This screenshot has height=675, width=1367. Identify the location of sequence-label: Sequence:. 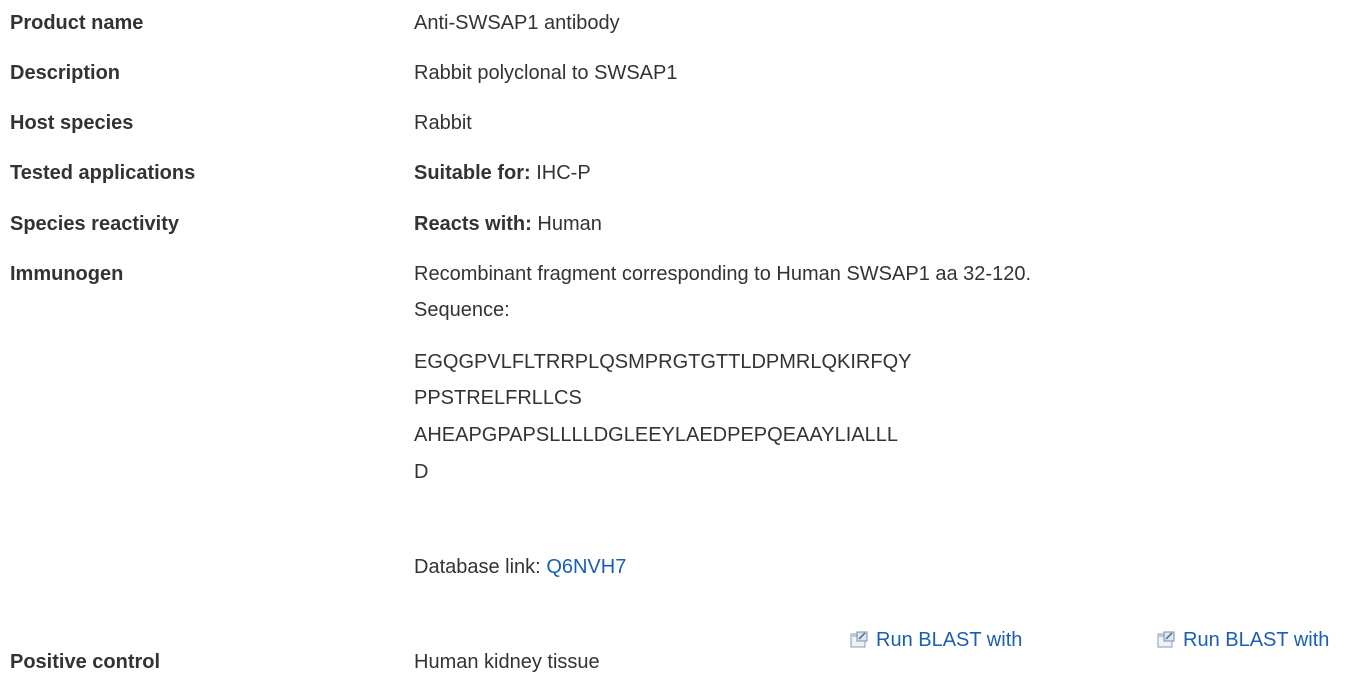
(462, 310).